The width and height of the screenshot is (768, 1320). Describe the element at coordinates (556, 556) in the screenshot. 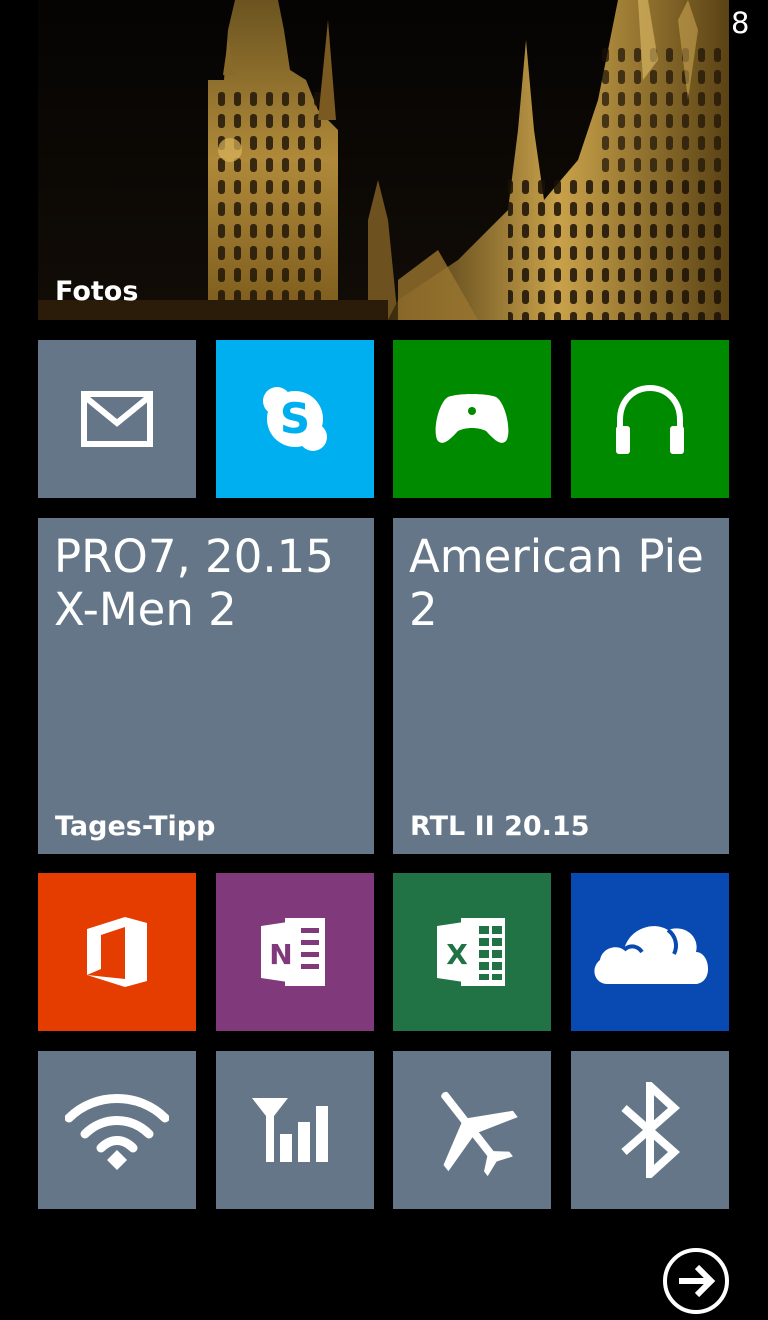

I see `movie-line1: American Pie` at that location.